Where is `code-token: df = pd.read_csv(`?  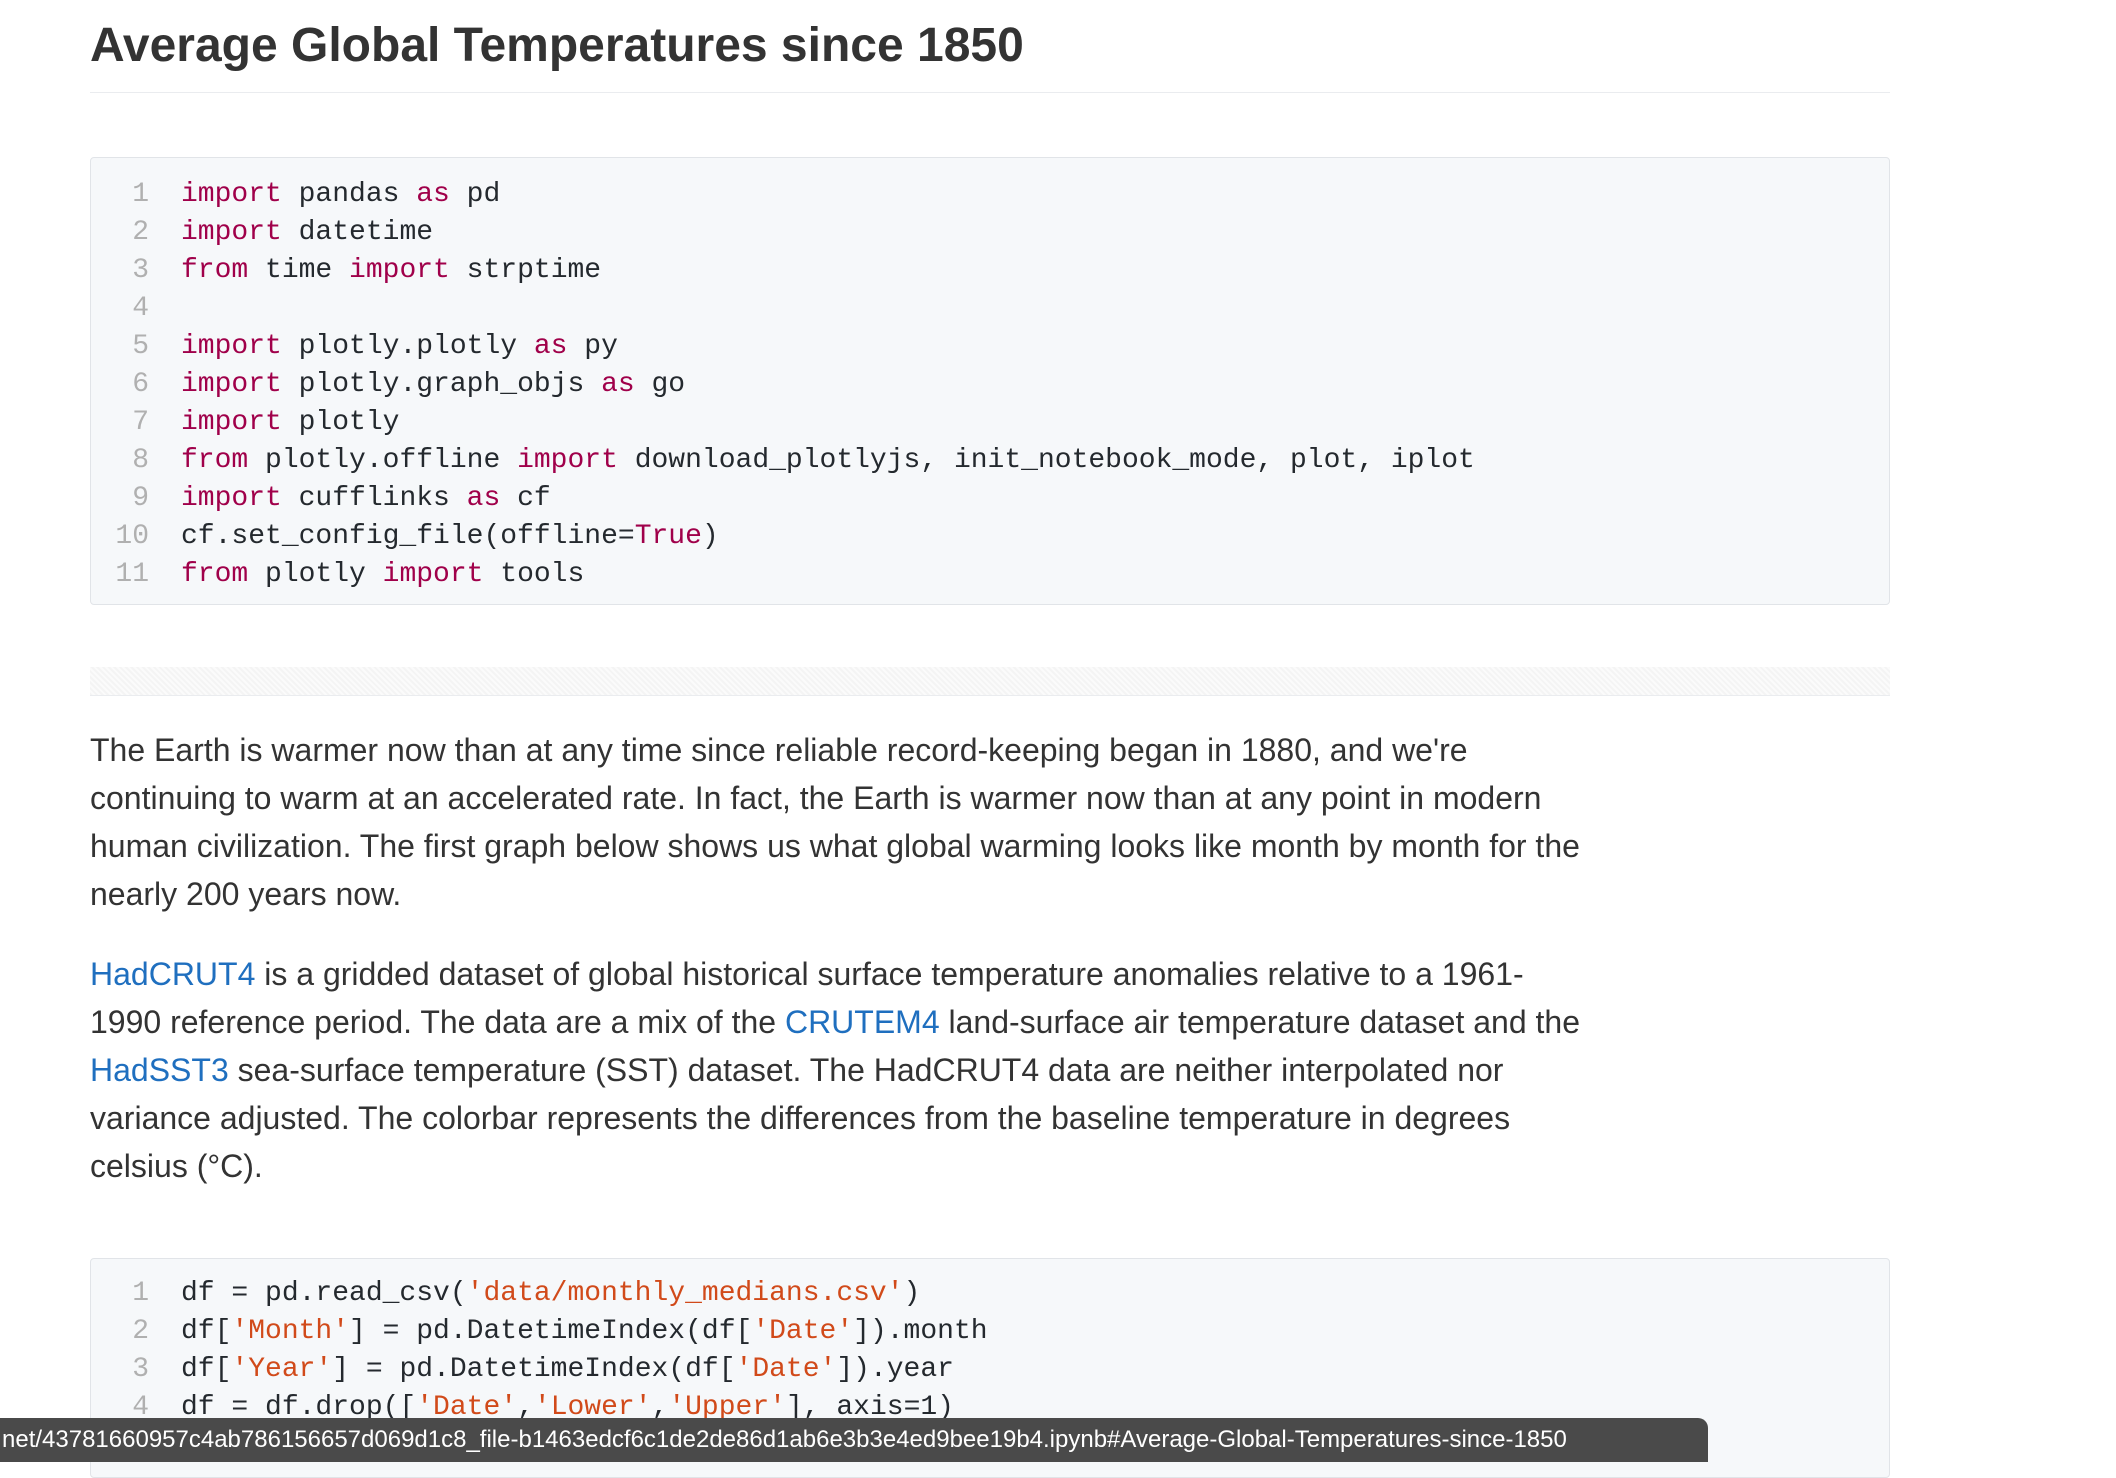
code-token: df = pd.read_csv( is located at coordinates (324, 1293).